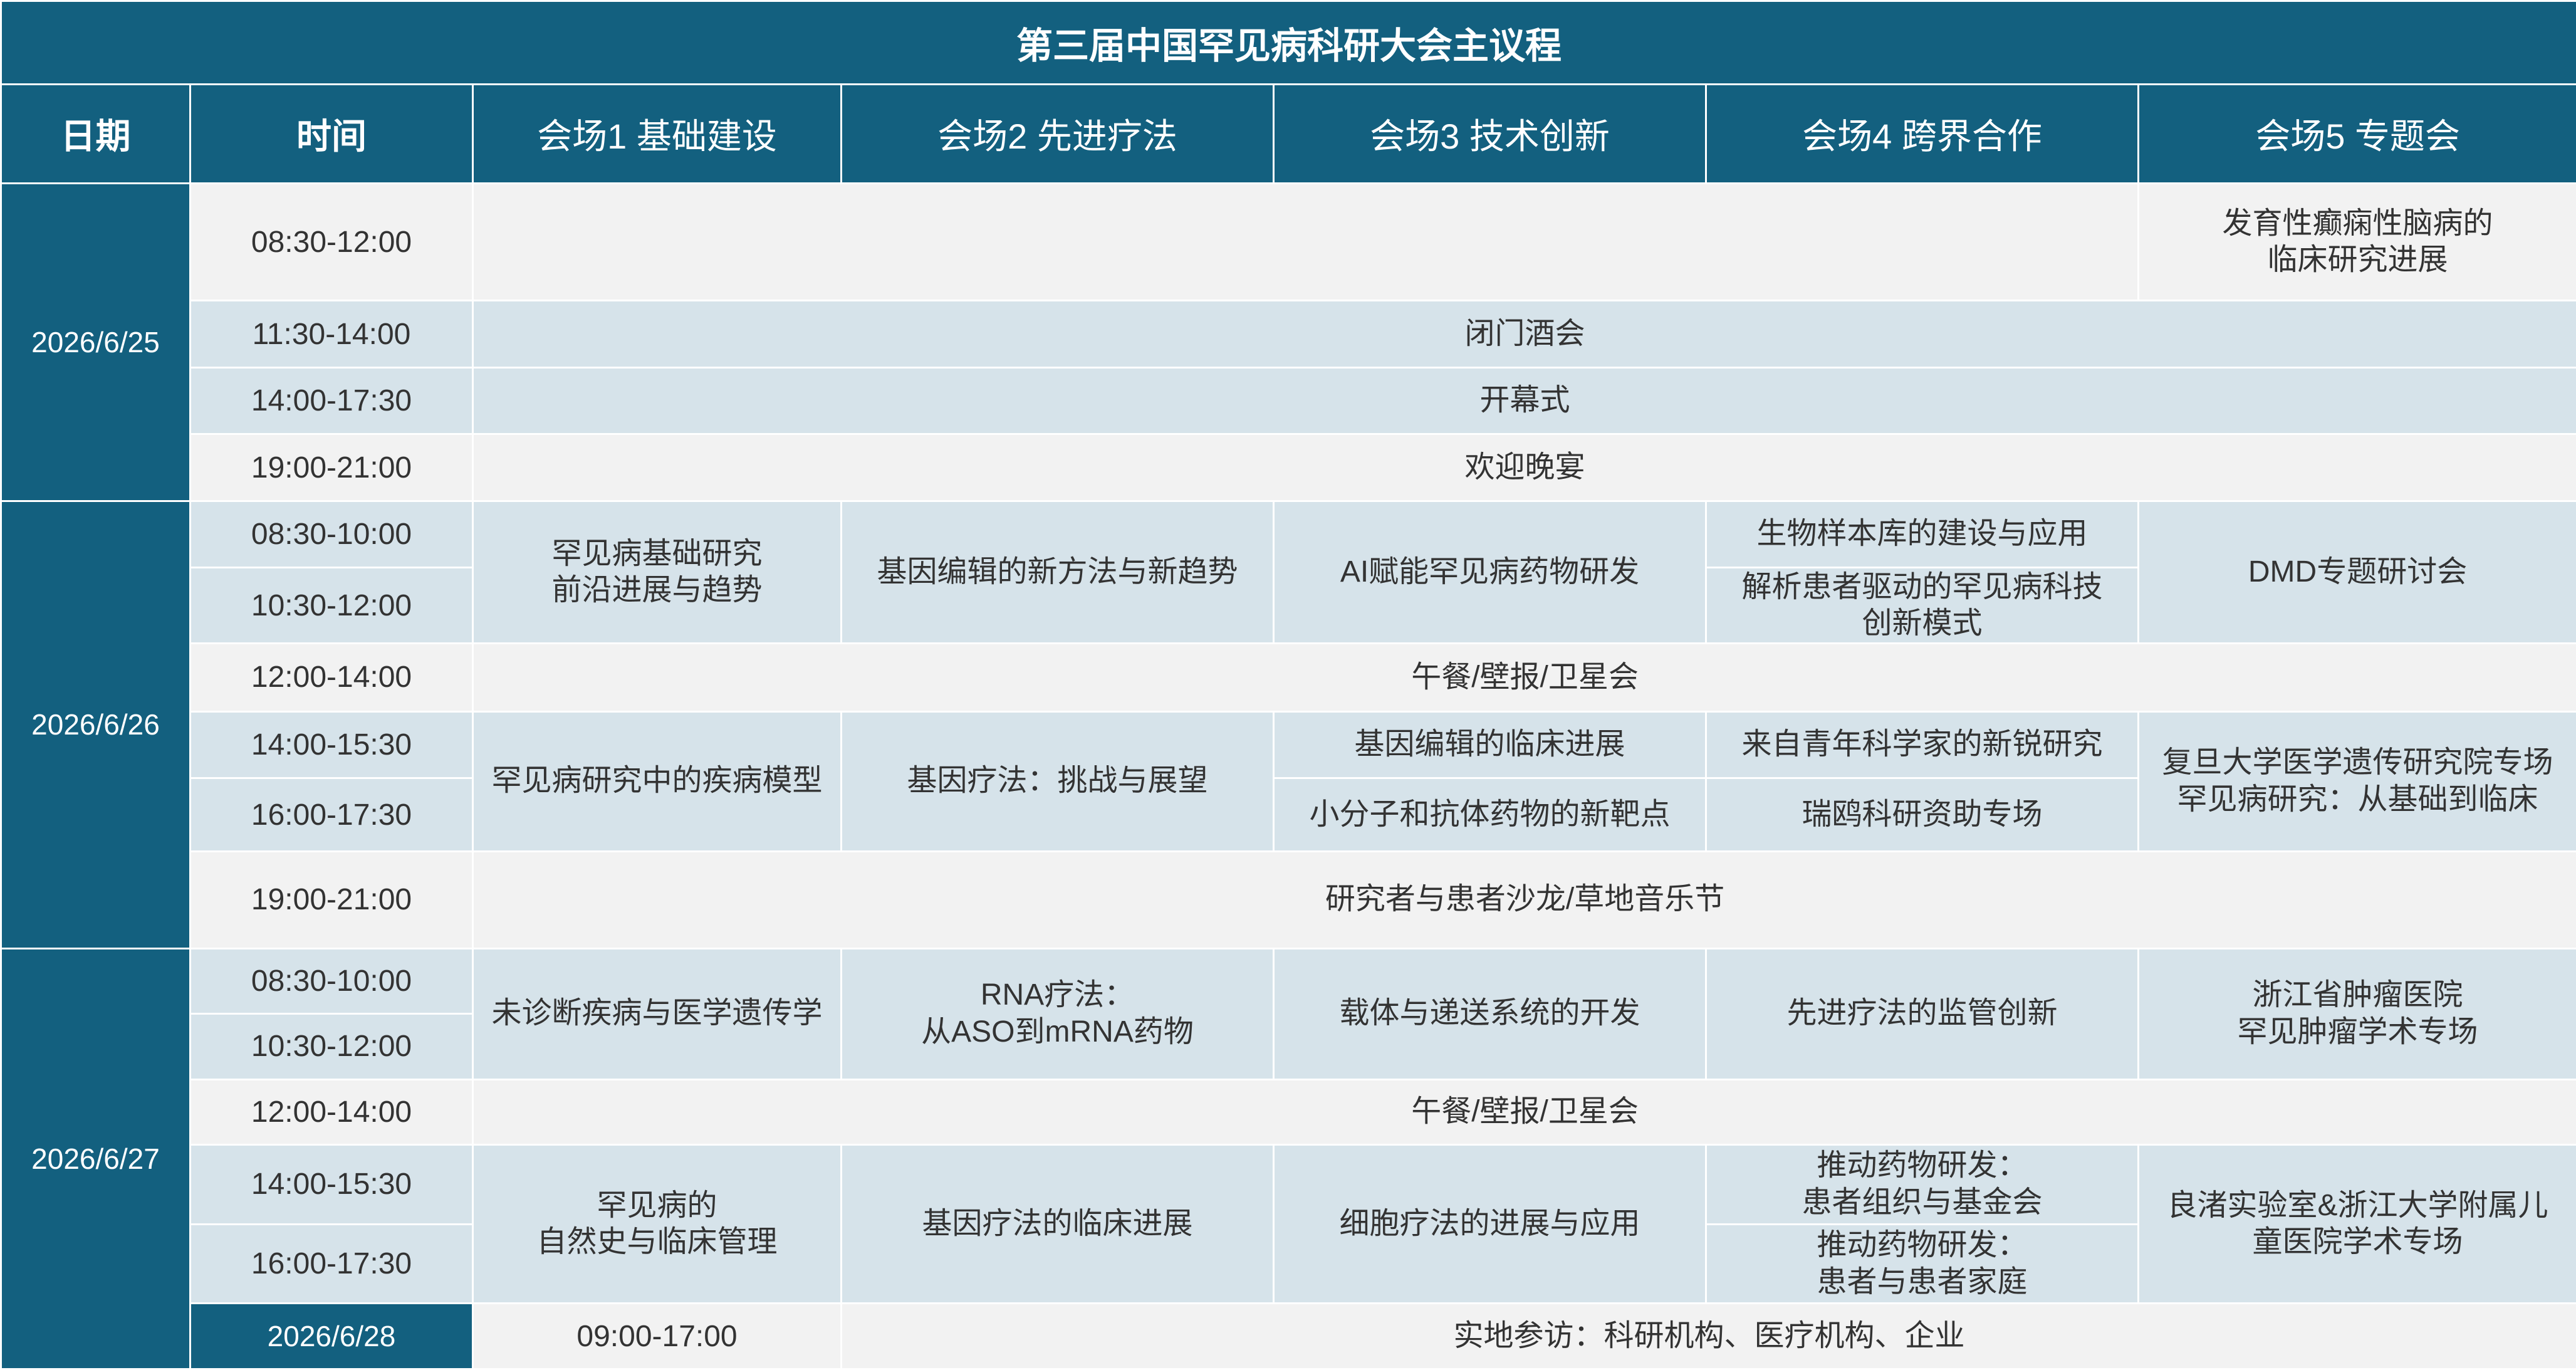 The width and height of the screenshot is (2576, 1370). I want to click on session-cell: 瑞鸥科研资助专场, so click(1922, 814).